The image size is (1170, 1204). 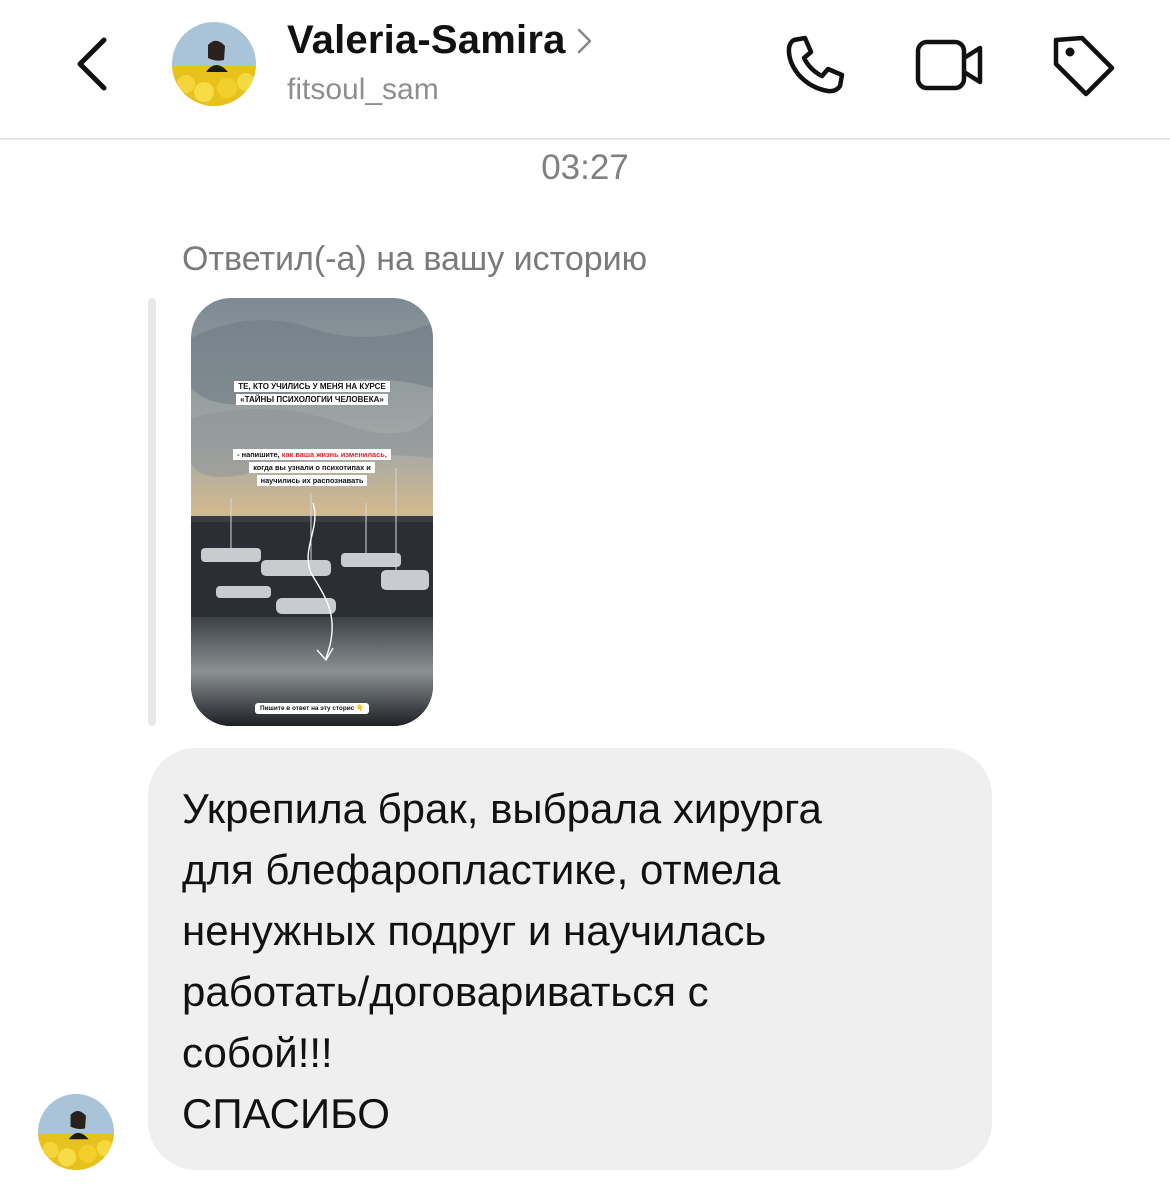 What do you see at coordinates (286, 1113) in the screenshot?
I see `message-text-line: СПАСИБО` at bounding box center [286, 1113].